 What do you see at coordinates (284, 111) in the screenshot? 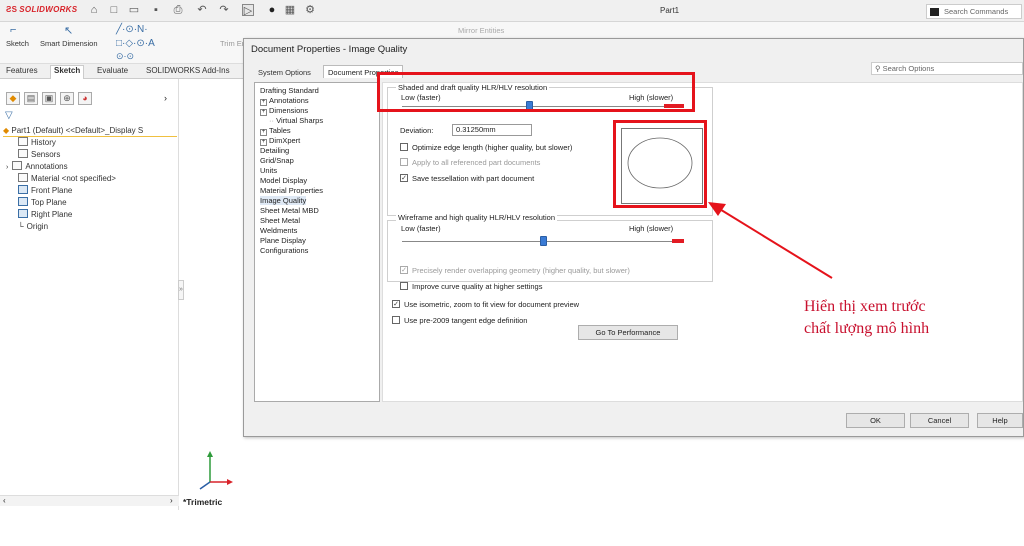
I see `tree-dimensions: + Dimensions` at bounding box center [284, 111].